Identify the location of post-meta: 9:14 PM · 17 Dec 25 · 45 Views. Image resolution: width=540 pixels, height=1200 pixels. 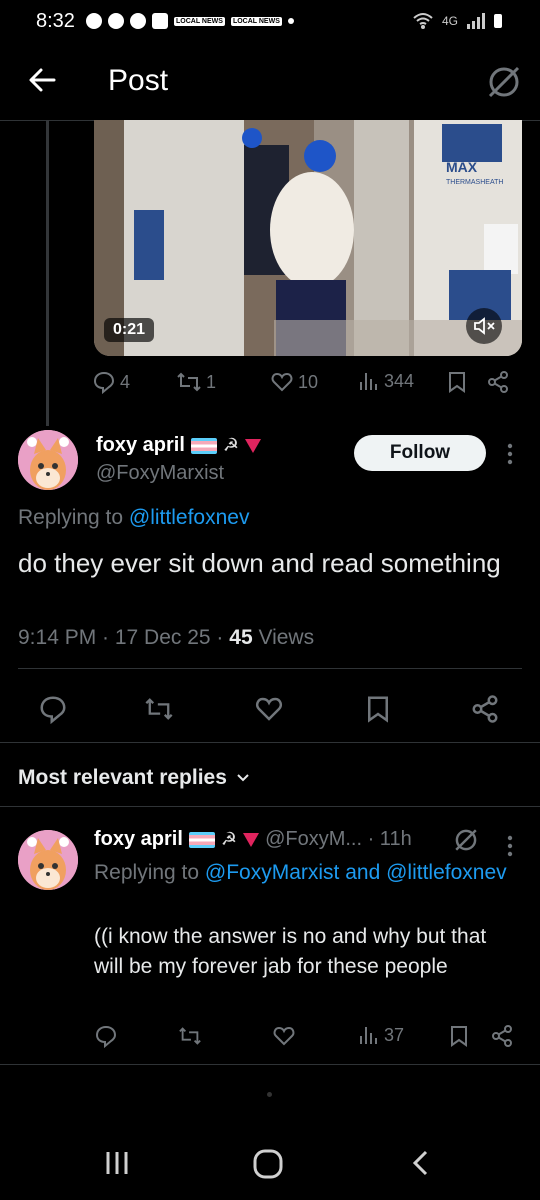
(166, 638).